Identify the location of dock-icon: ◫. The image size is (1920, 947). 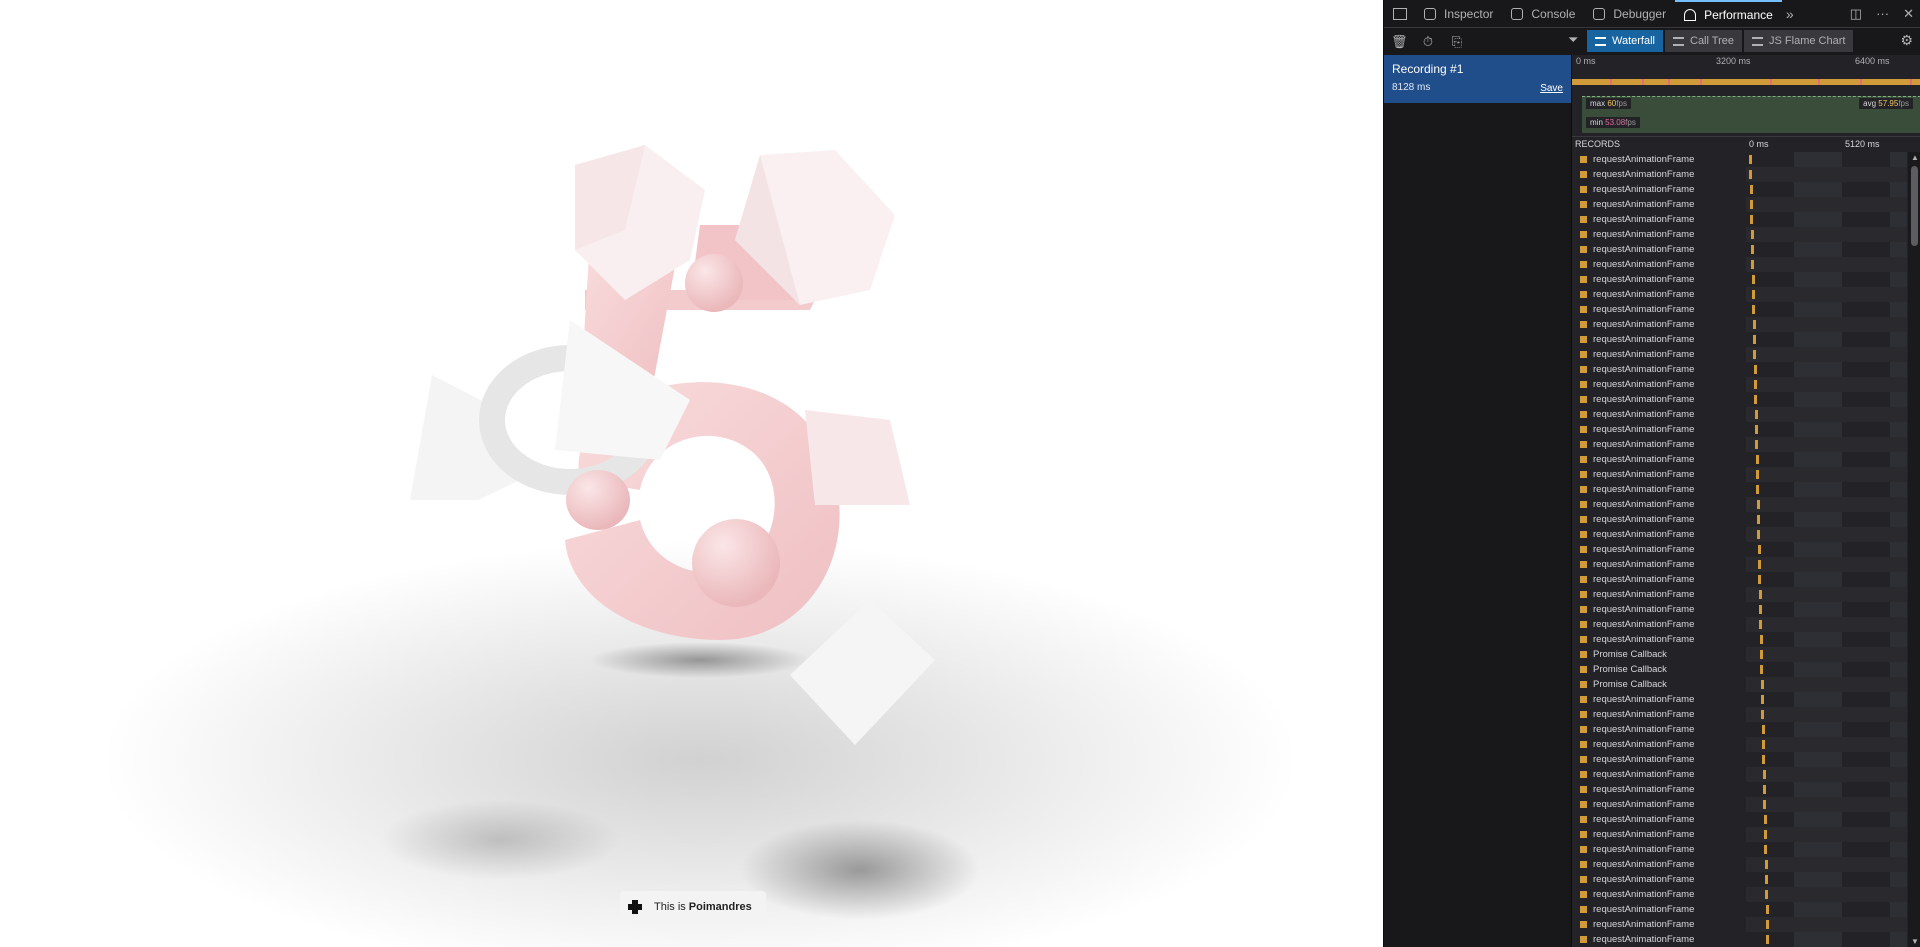
(1856, 14).